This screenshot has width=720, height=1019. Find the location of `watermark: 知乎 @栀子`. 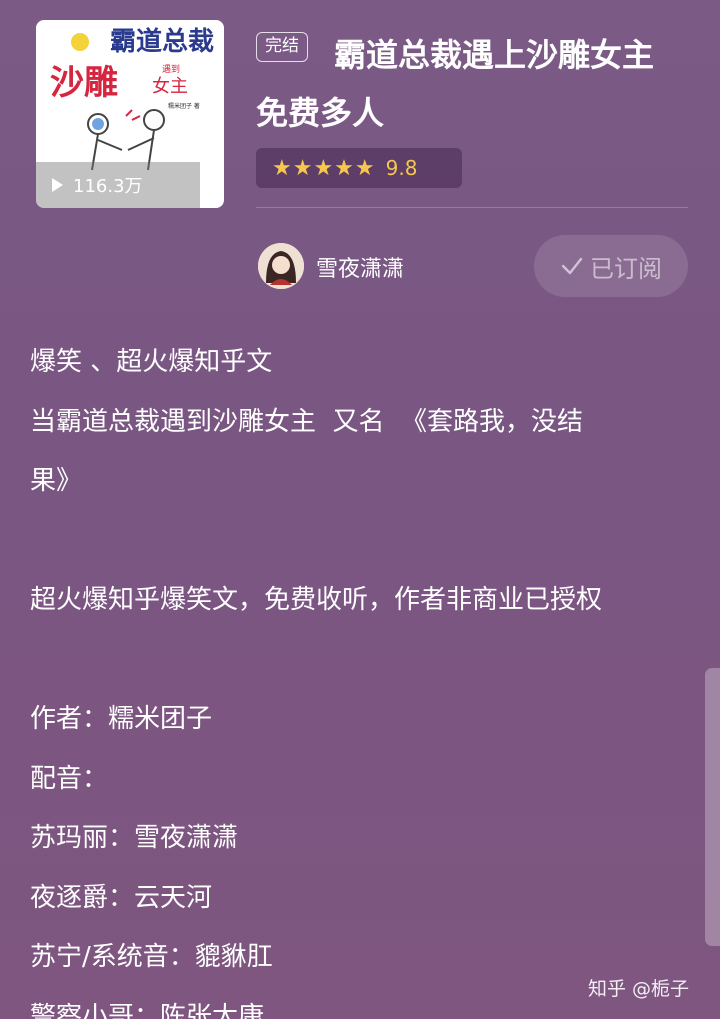

watermark: 知乎 @栀子 is located at coordinates (639, 989).